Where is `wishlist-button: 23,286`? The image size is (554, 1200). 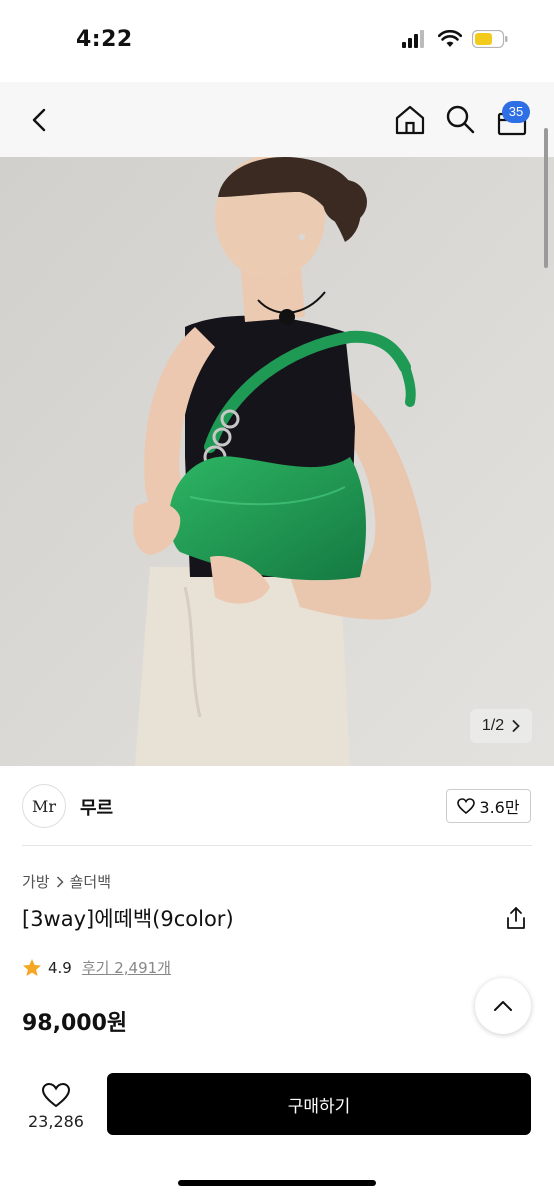
wishlist-button: 23,286 is located at coordinates (56, 1106).